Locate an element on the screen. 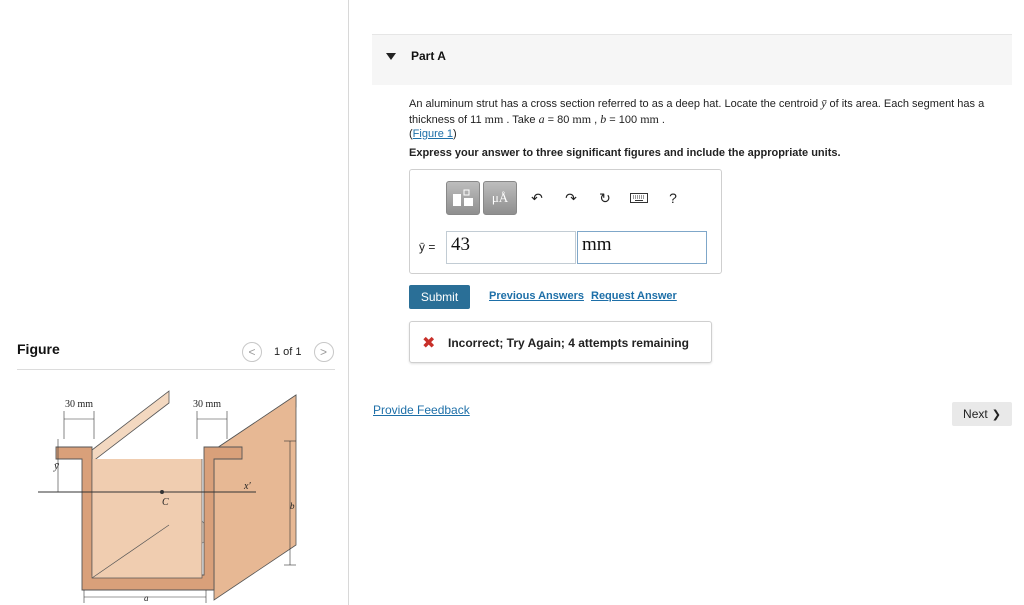 The width and height of the screenshot is (1024, 605). part-title: Part A is located at coordinates (428, 56).